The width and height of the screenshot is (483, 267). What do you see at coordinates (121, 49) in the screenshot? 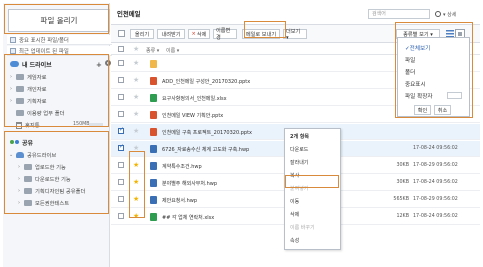
I see `header-checkbox` at bounding box center [121, 49].